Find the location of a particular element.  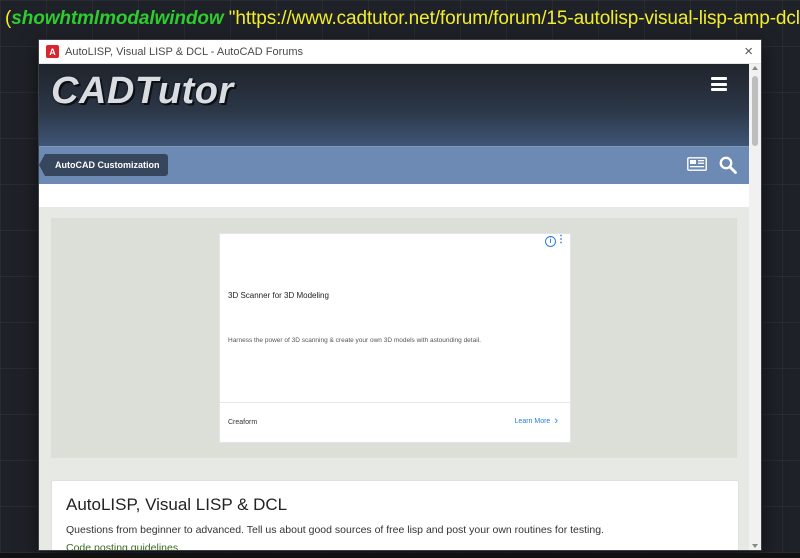

ad-cta-label: Learn More is located at coordinates (532, 421).